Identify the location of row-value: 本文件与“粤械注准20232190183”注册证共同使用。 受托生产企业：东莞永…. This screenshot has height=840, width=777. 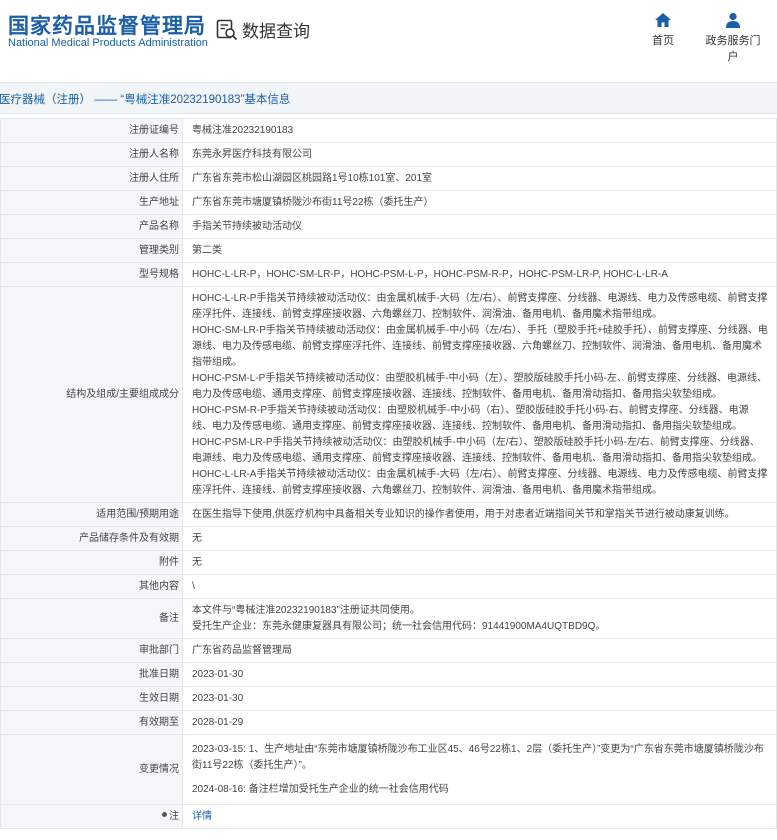
(479, 618).